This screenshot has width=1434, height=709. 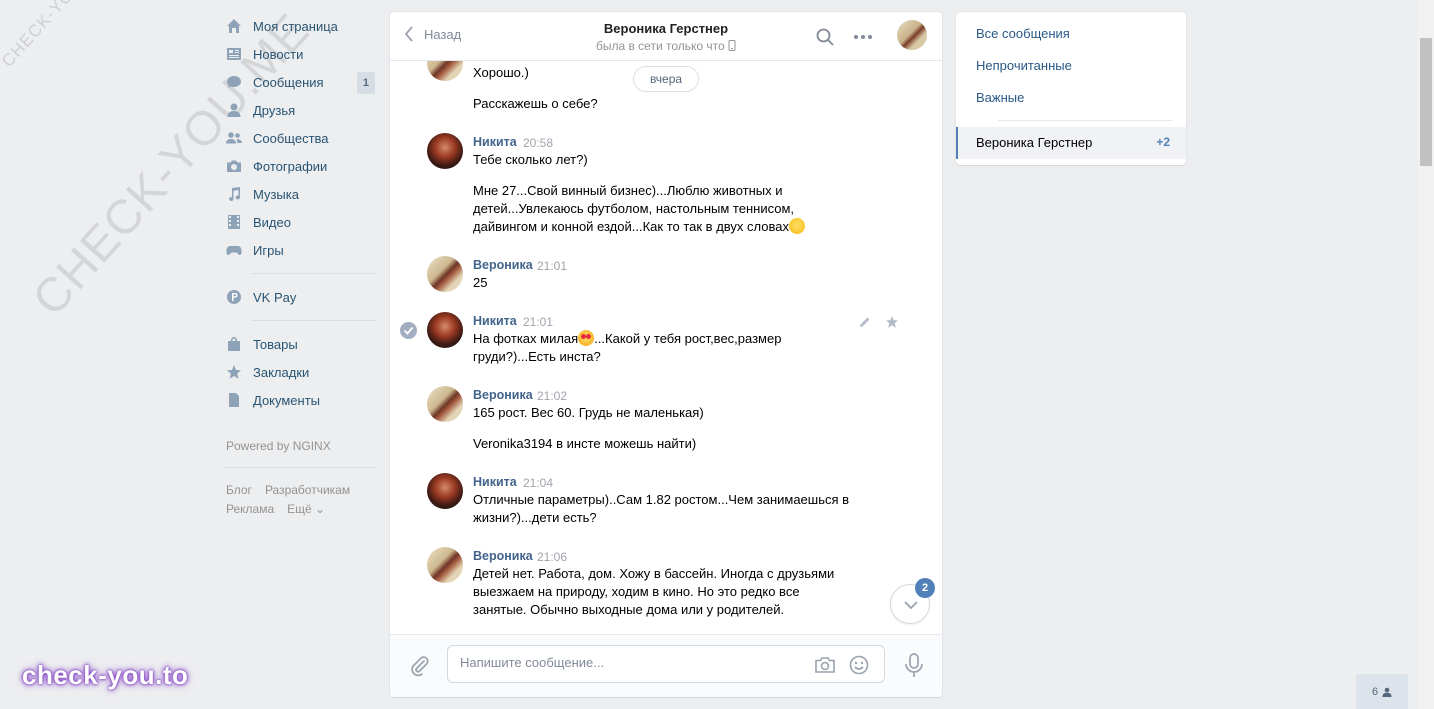 What do you see at coordinates (234, 110) in the screenshot?
I see `friends-icon` at bounding box center [234, 110].